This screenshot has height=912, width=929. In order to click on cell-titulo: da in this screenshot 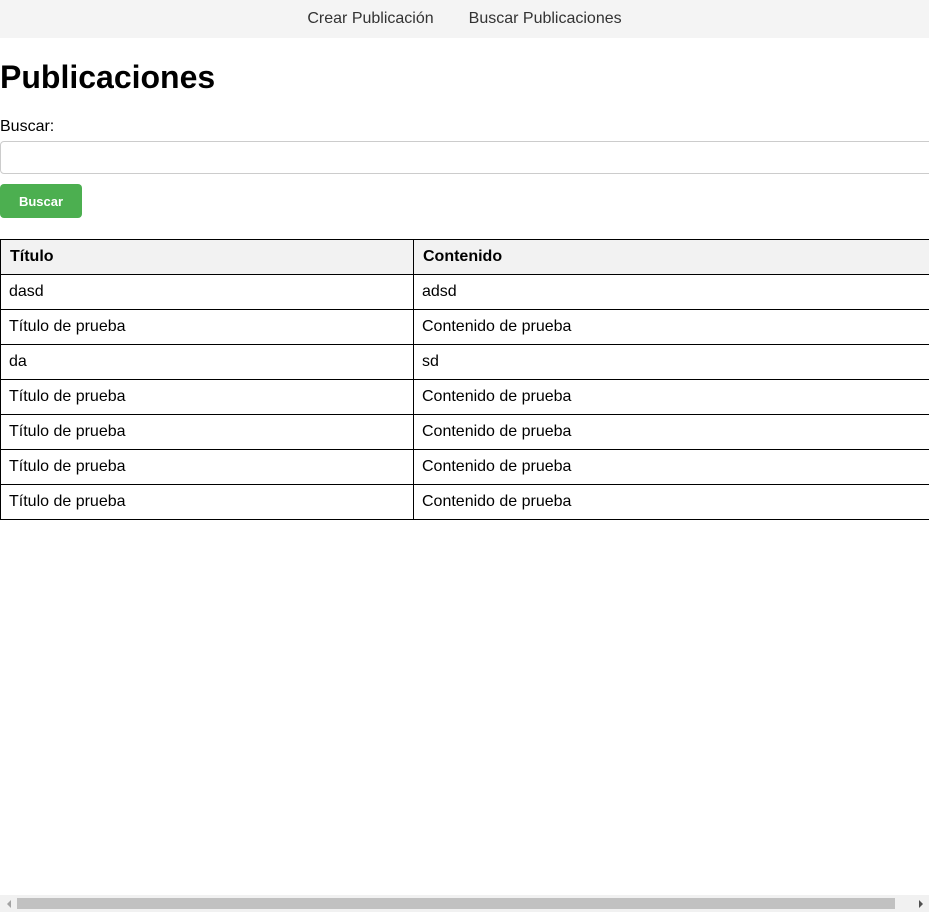, I will do `click(207, 362)`.